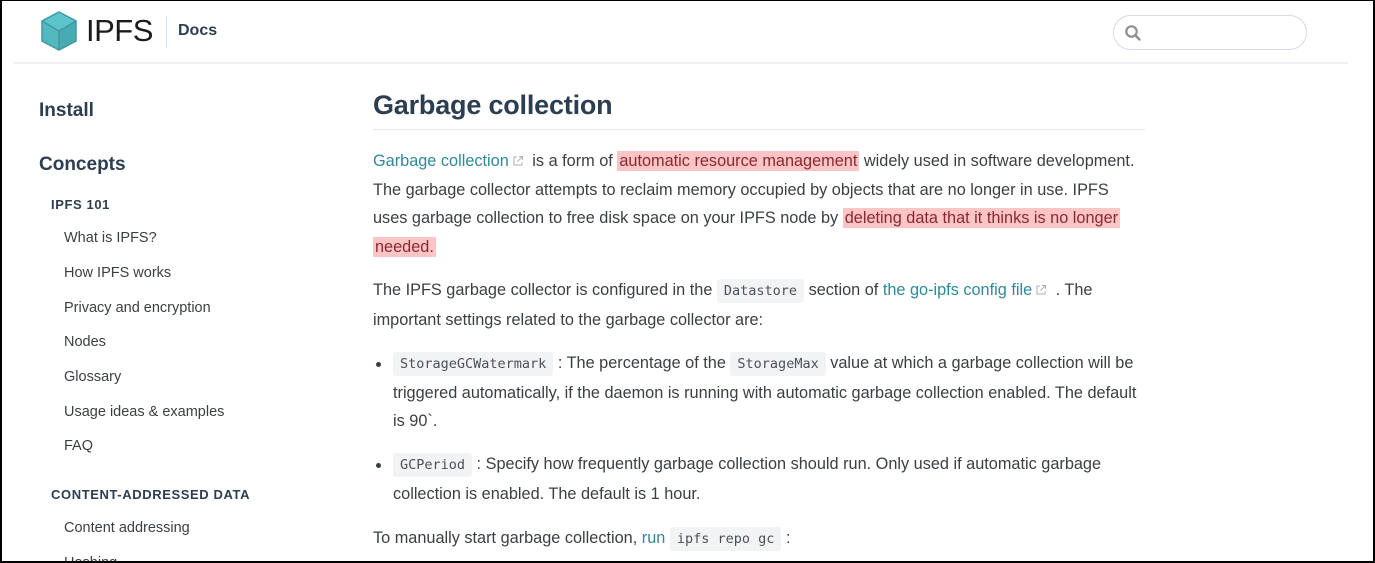  I want to click on garbage-collection-link: Garbage collection, so click(441, 161).